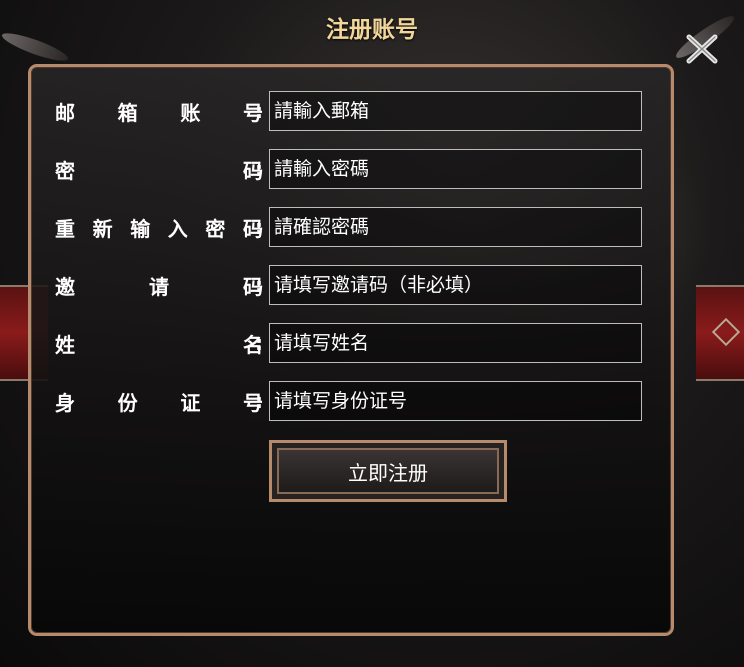  I want to click on field-row-confirm-password: 重 新 输 入 密 码 :, so click(351, 227).